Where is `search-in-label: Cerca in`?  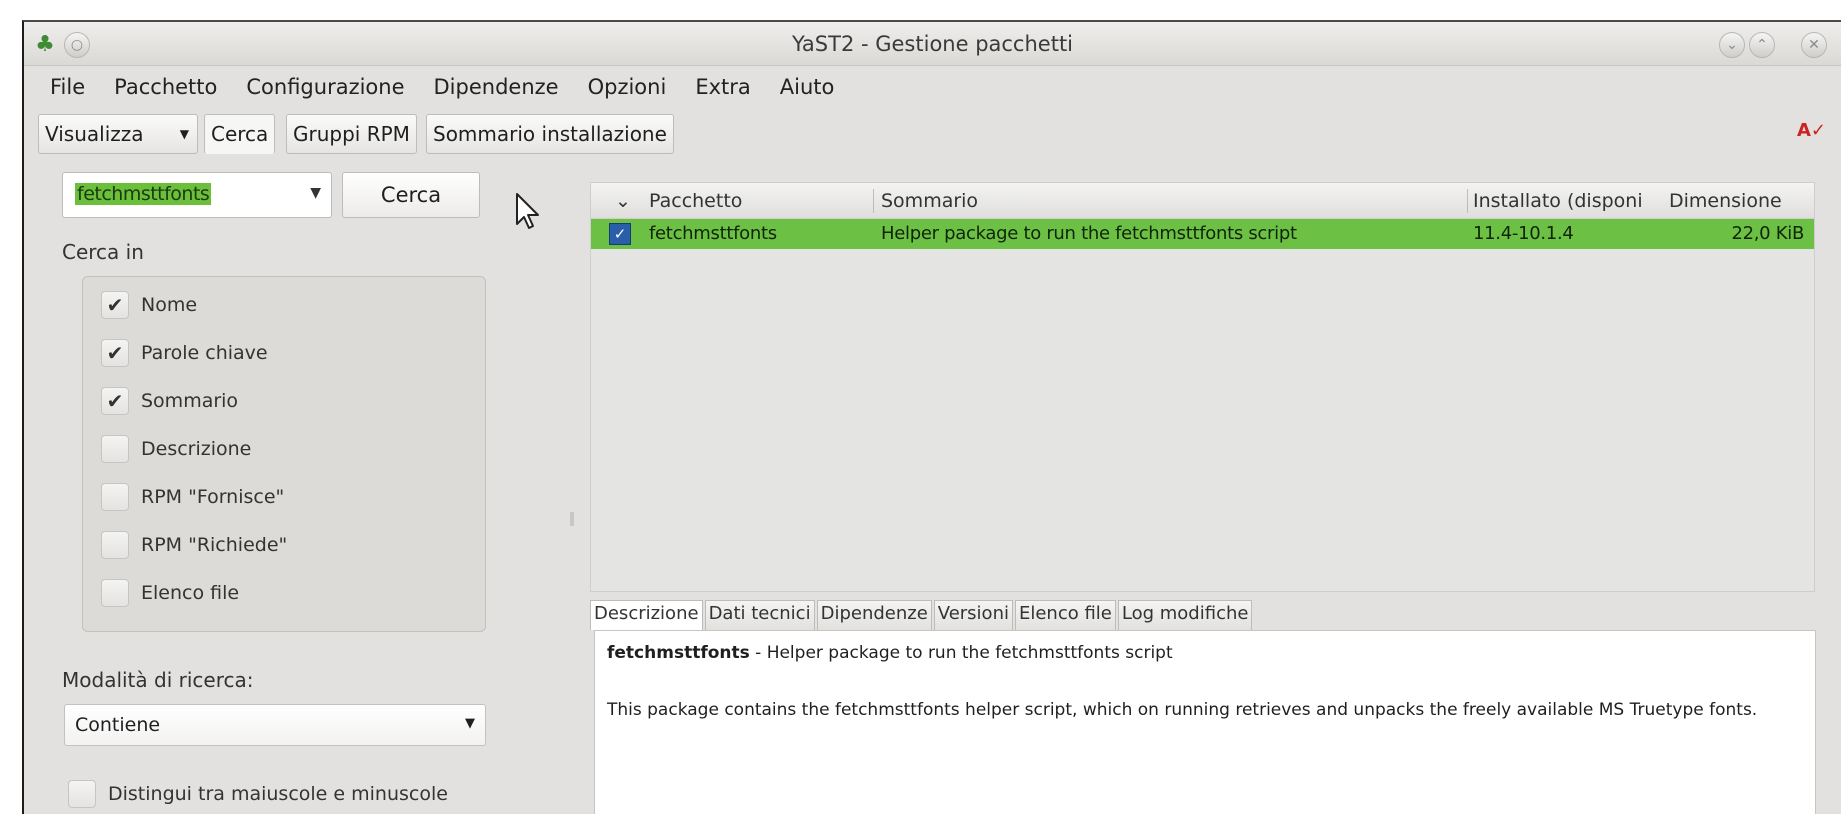 search-in-label: Cerca in is located at coordinates (103, 252).